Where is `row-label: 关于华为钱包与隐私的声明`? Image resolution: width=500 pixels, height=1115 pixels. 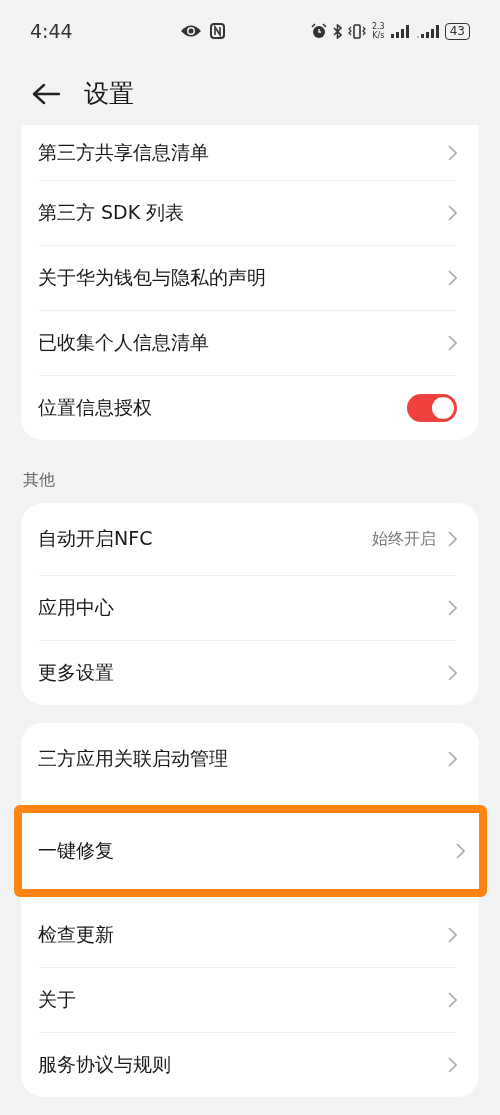 row-label: 关于华为钱包与隐私的声明 is located at coordinates (152, 277).